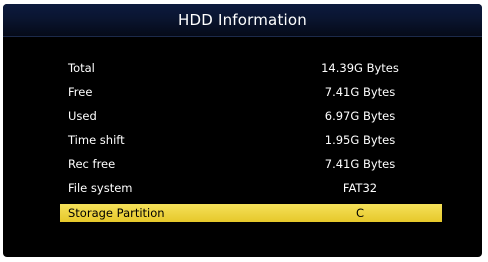 This screenshot has width=488, height=262. What do you see at coordinates (251, 140) in the screenshot?
I see `info-row-time-shift: Time shift 1.95G Bytes` at bounding box center [251, 140].